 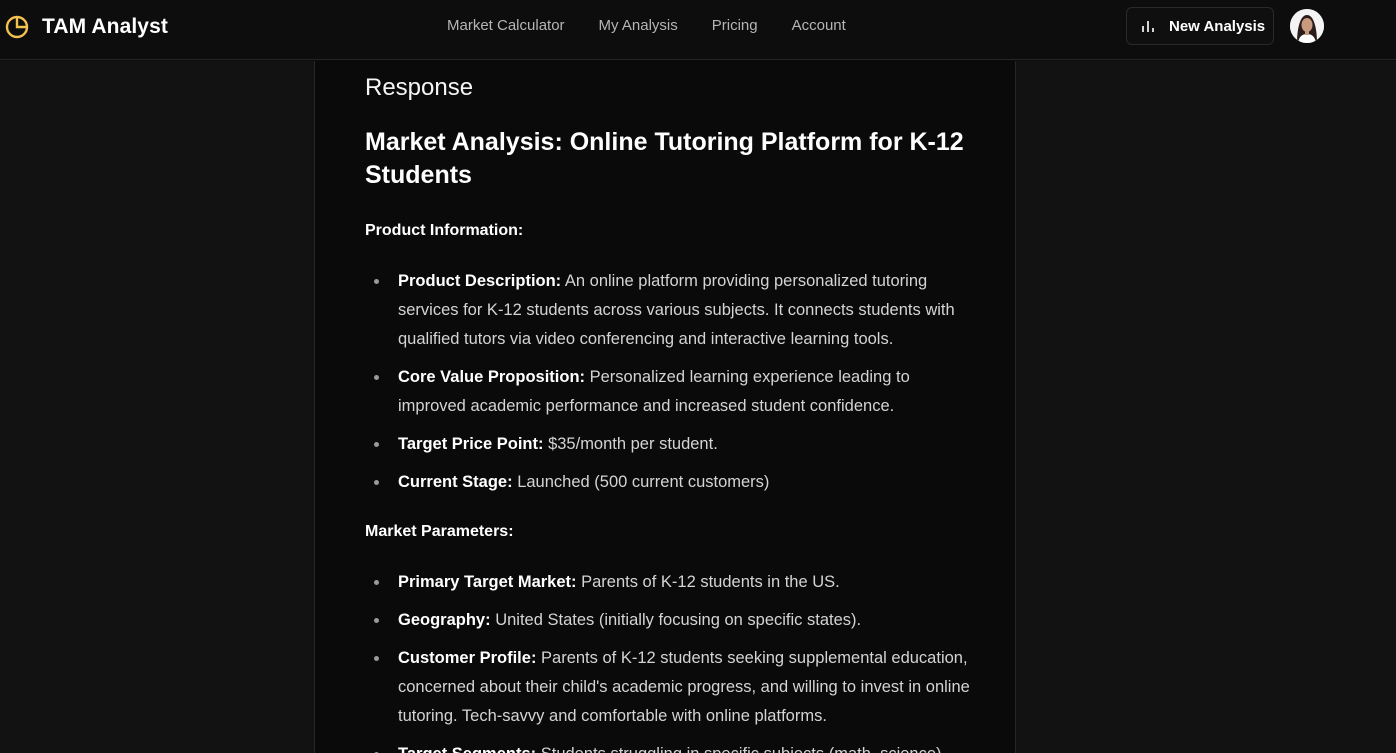 What do you see at coordinates (819, 26) in the screenshot?
I see `nav-account: Account` at bounding box center [819, 26].